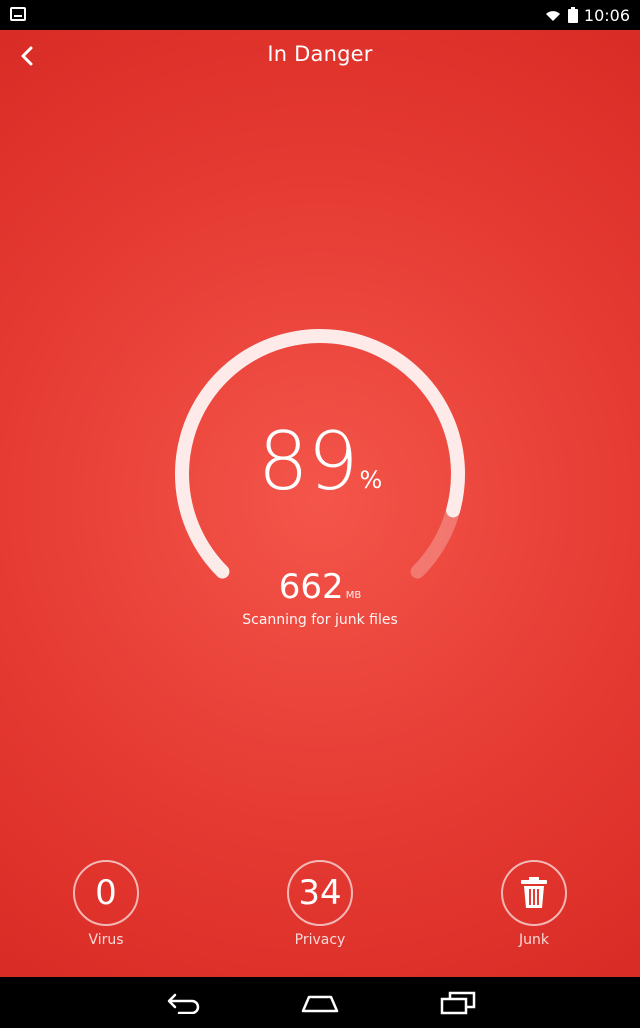 The width and height of the screenshot is (640, 1028). I want to click on stat-privacy: 34 Privacy, so click(320, 904).